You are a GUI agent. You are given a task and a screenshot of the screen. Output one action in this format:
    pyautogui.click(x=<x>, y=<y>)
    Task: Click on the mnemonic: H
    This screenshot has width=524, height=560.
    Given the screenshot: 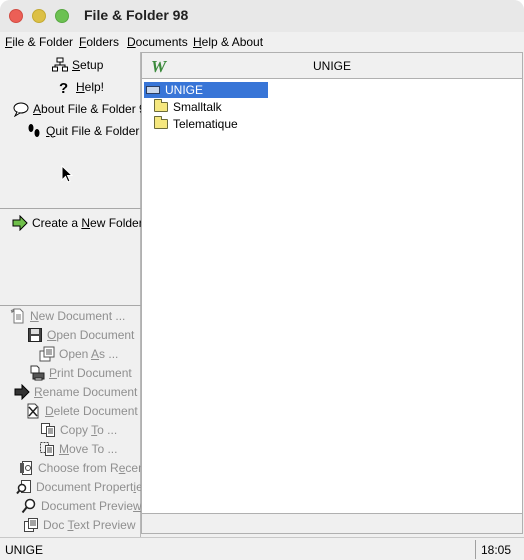 What is the action you would take?
    pyautogui.click(x=80, y=86)
    